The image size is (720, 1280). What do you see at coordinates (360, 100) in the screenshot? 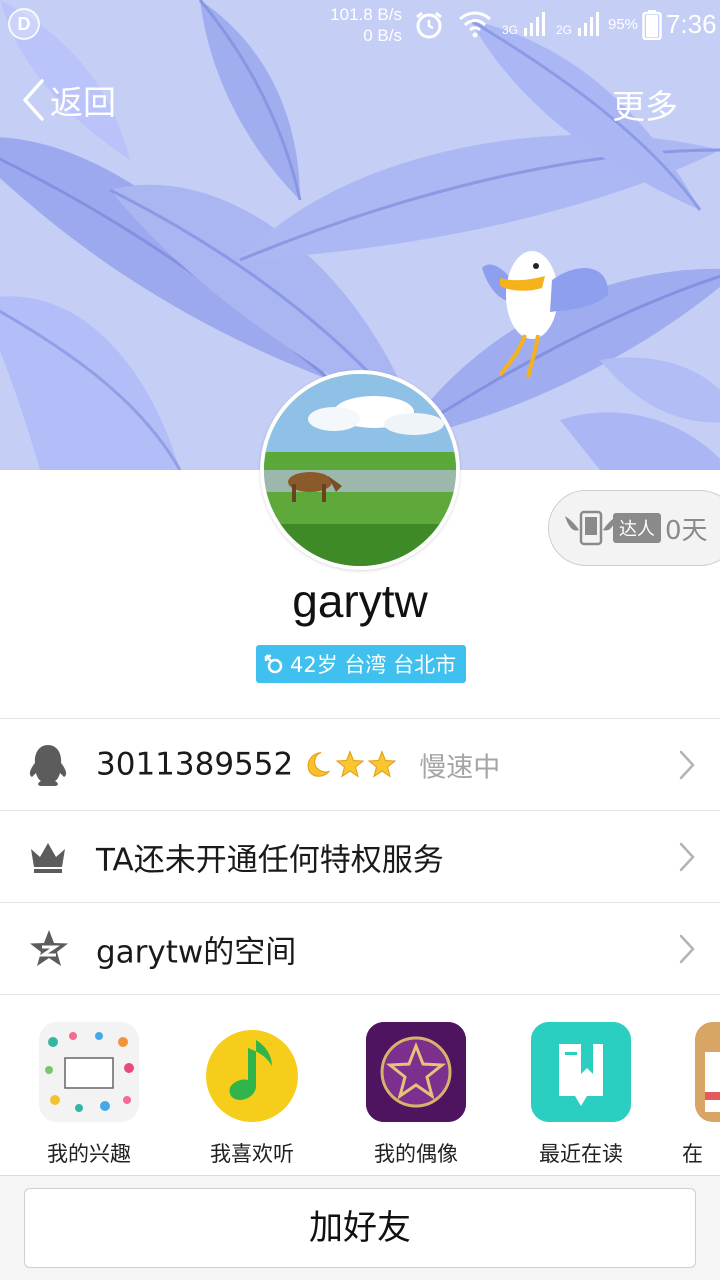
I see `top-nav: 返回 更多` at bounding box center [360, 100].